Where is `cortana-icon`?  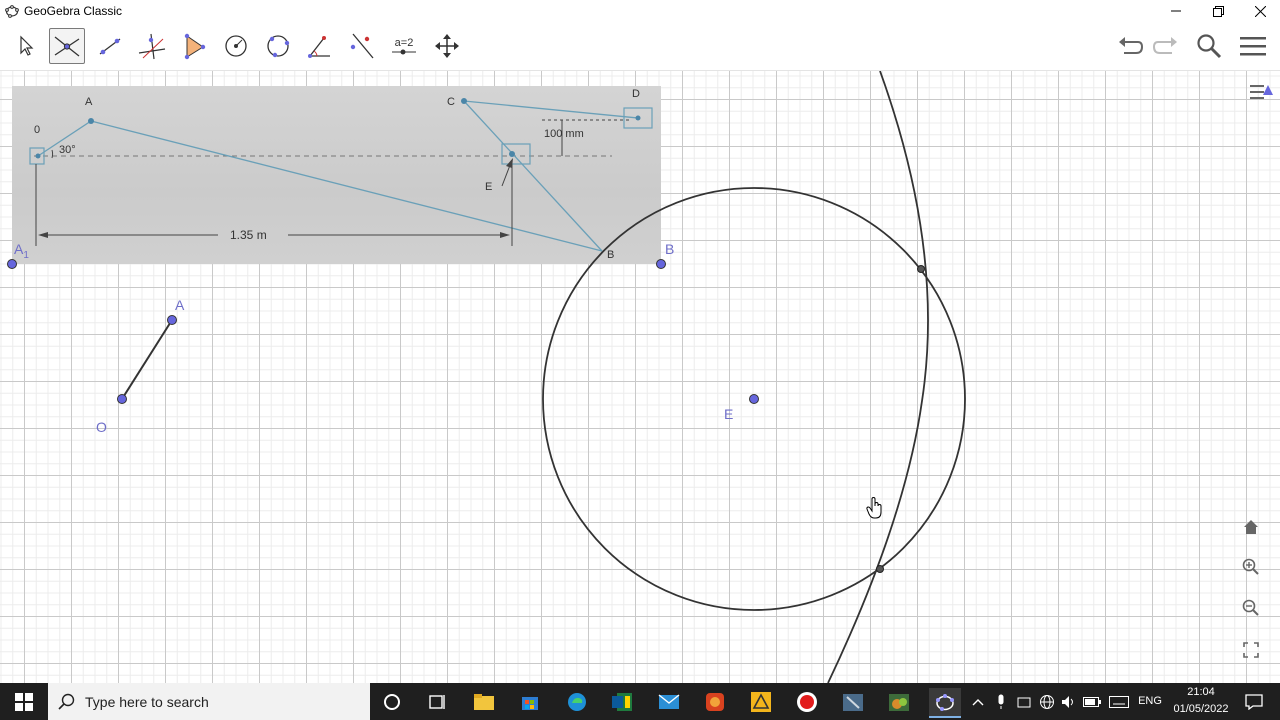
cortana-icon is located at coordinates (392, 702).